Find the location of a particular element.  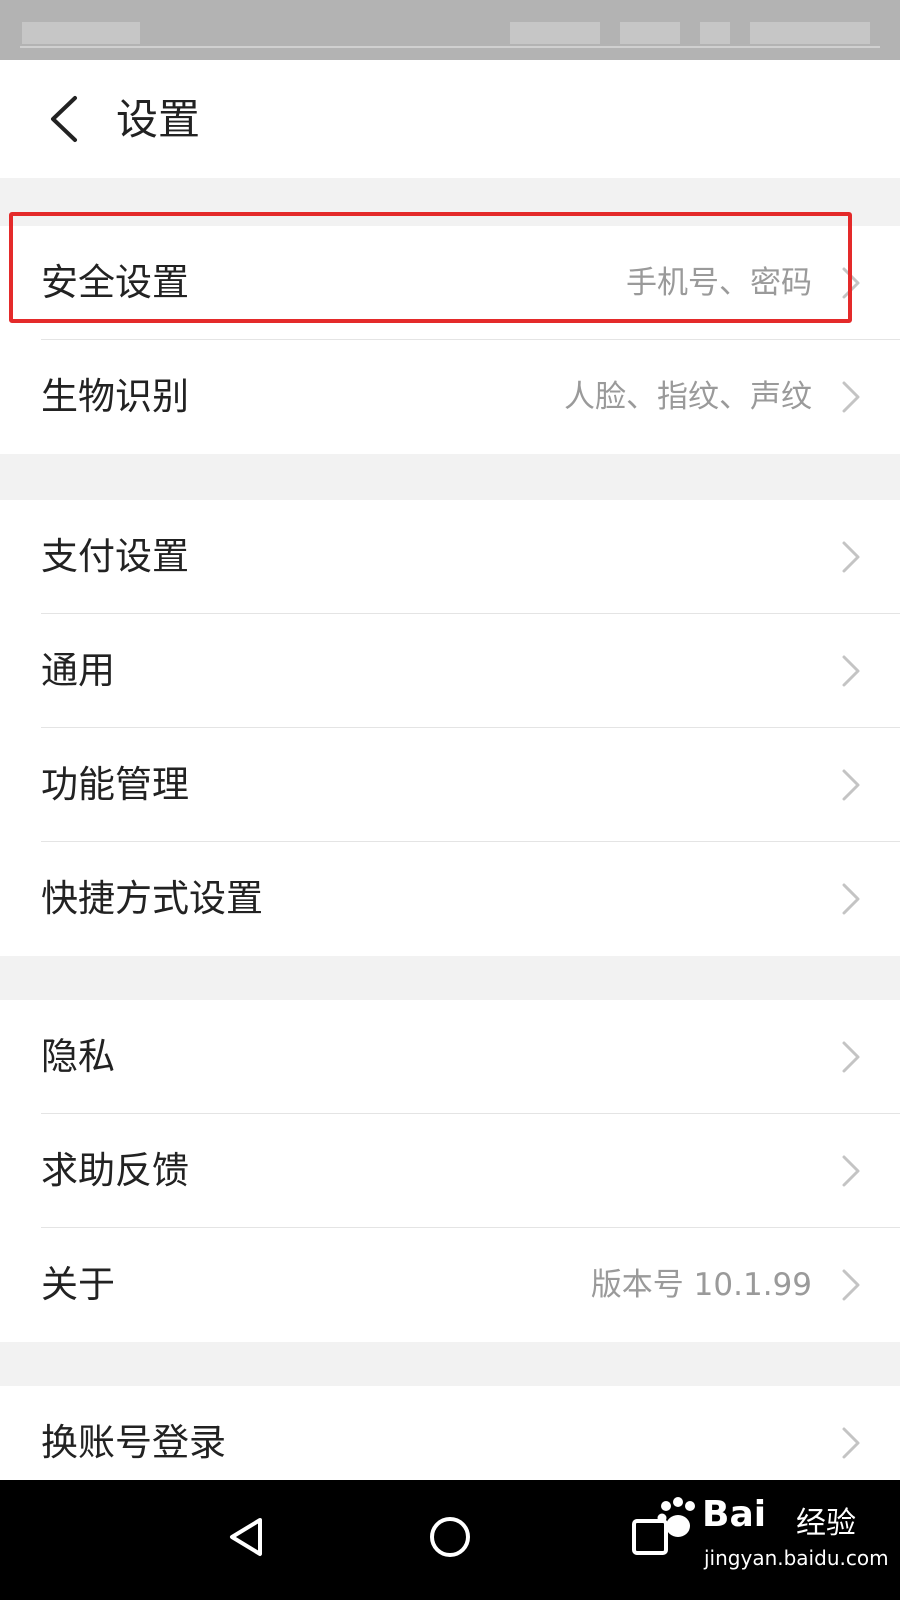

row-label: 隐私 is located at coordinates (78, 1056).